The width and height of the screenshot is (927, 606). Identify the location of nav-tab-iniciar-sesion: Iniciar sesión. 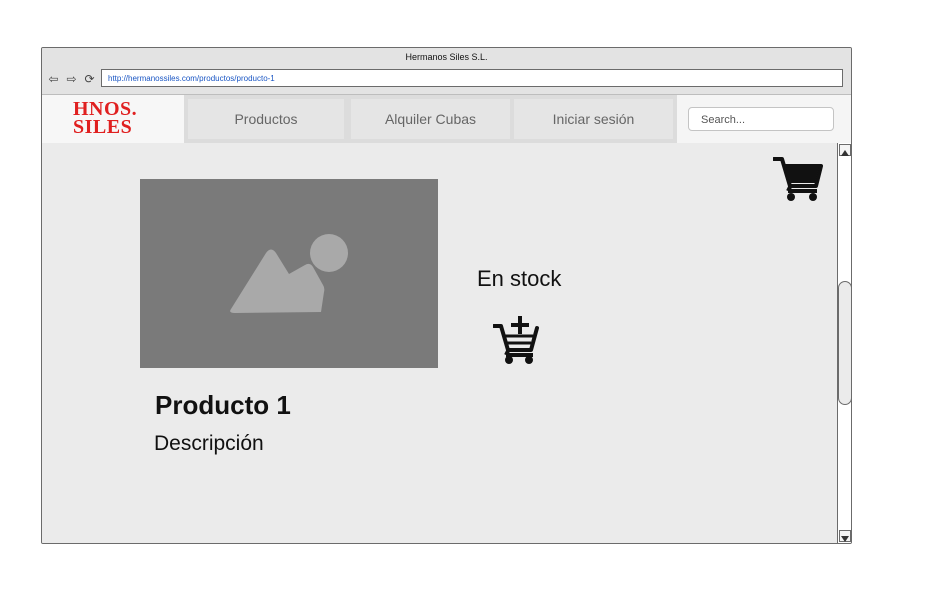
(593, 119).